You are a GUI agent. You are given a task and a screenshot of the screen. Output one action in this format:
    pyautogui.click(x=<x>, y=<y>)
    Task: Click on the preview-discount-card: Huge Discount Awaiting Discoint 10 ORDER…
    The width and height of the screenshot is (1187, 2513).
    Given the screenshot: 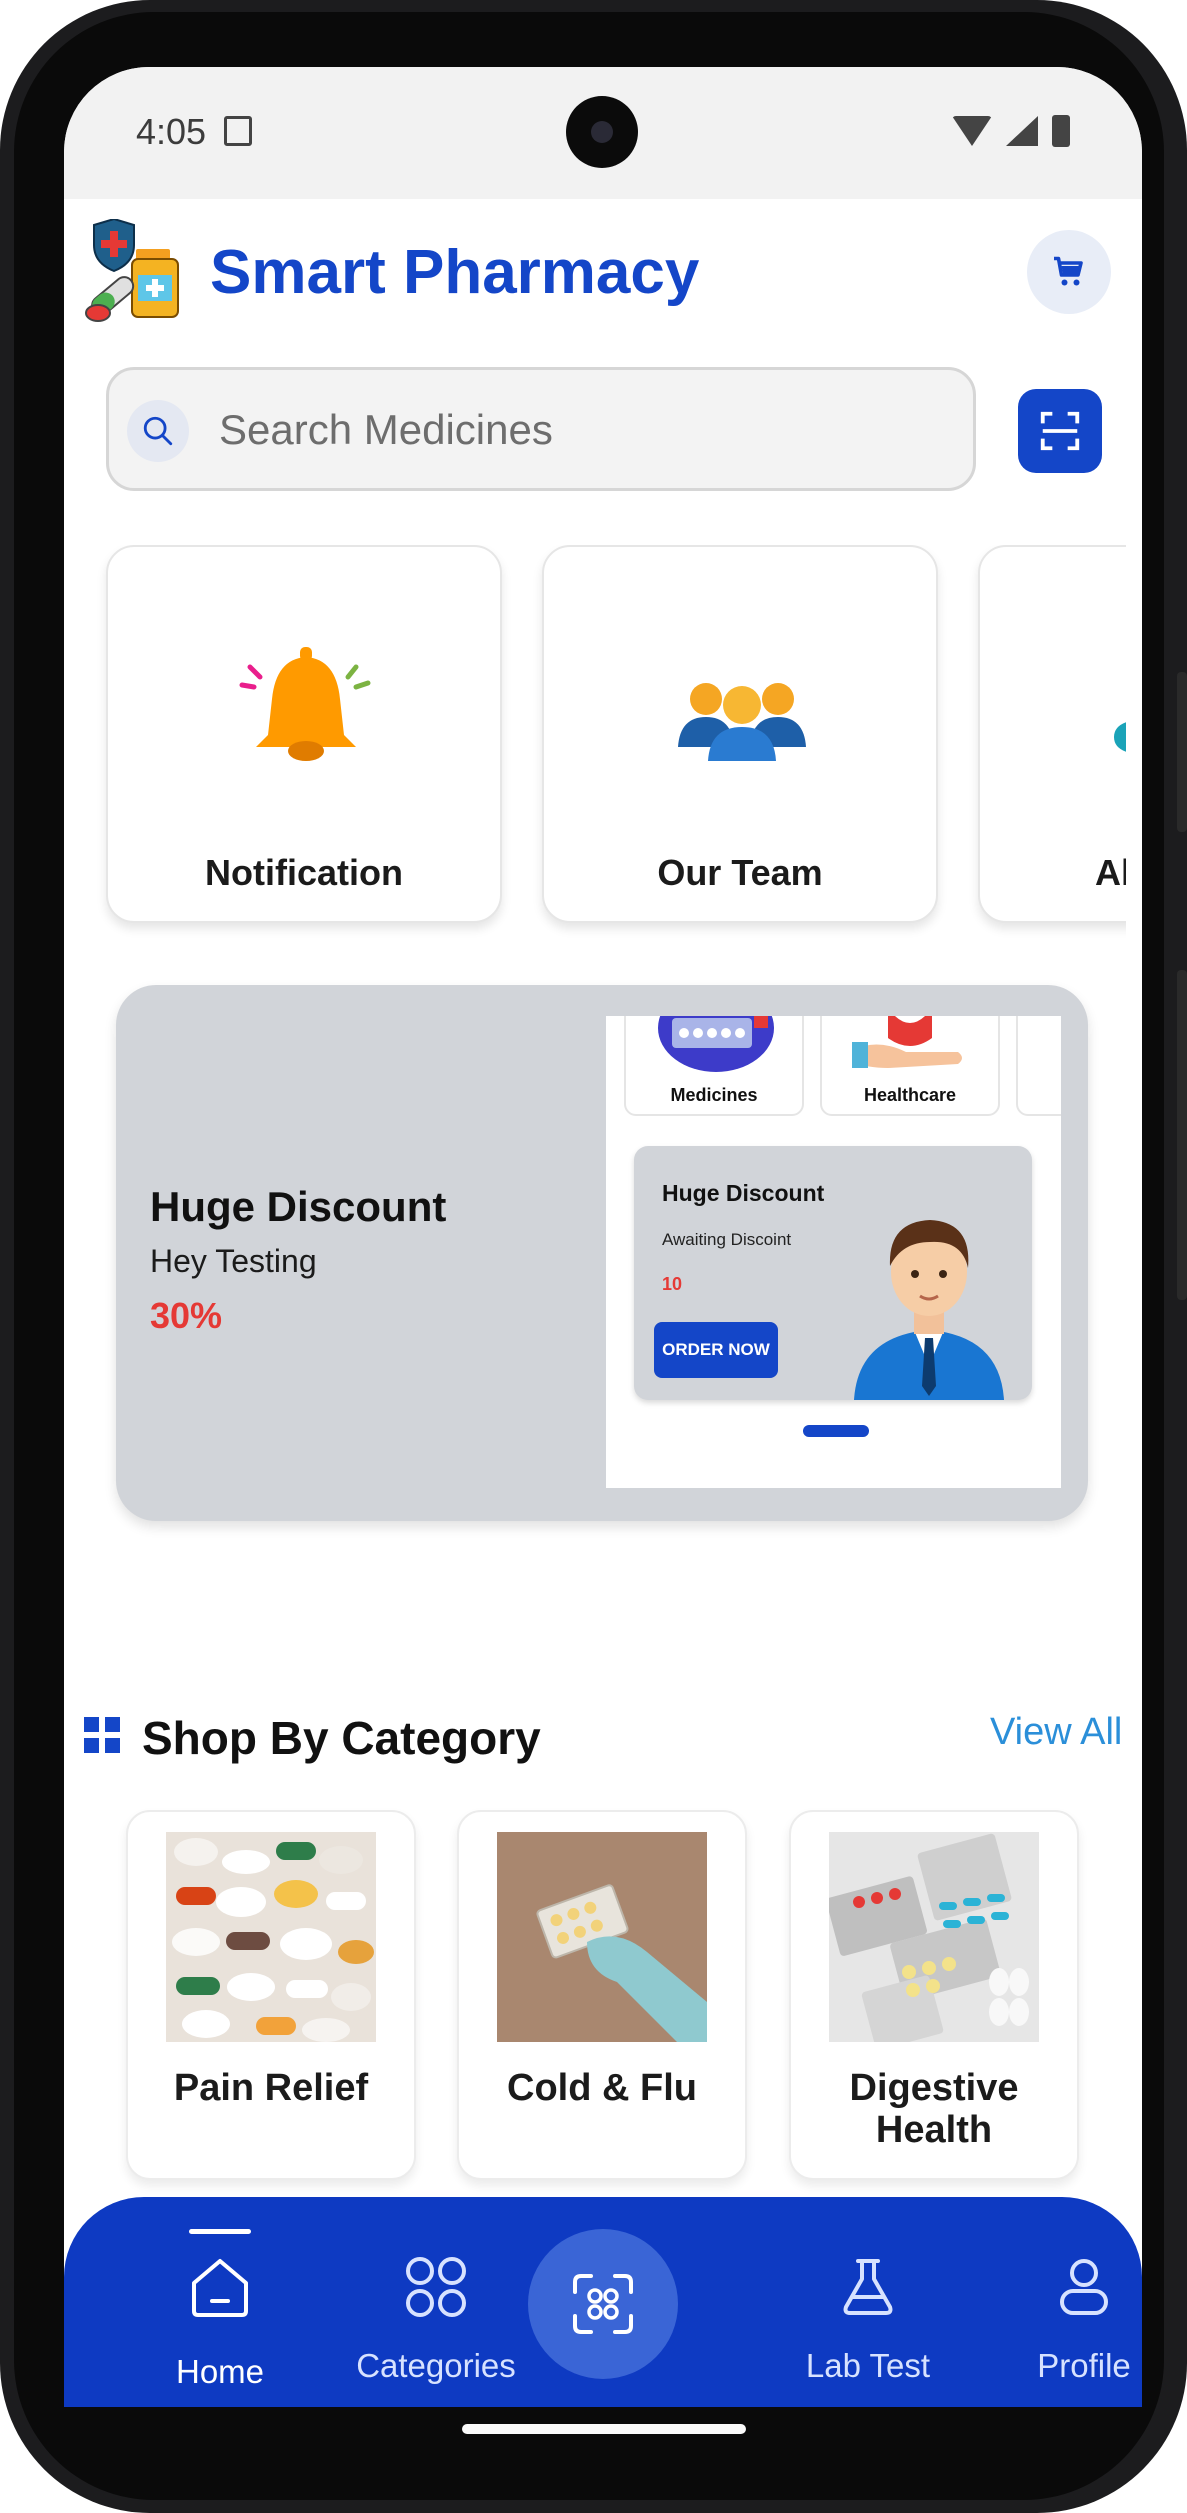 What is the action you would take?
    pyautogui.click(x=833, y=1273)
    